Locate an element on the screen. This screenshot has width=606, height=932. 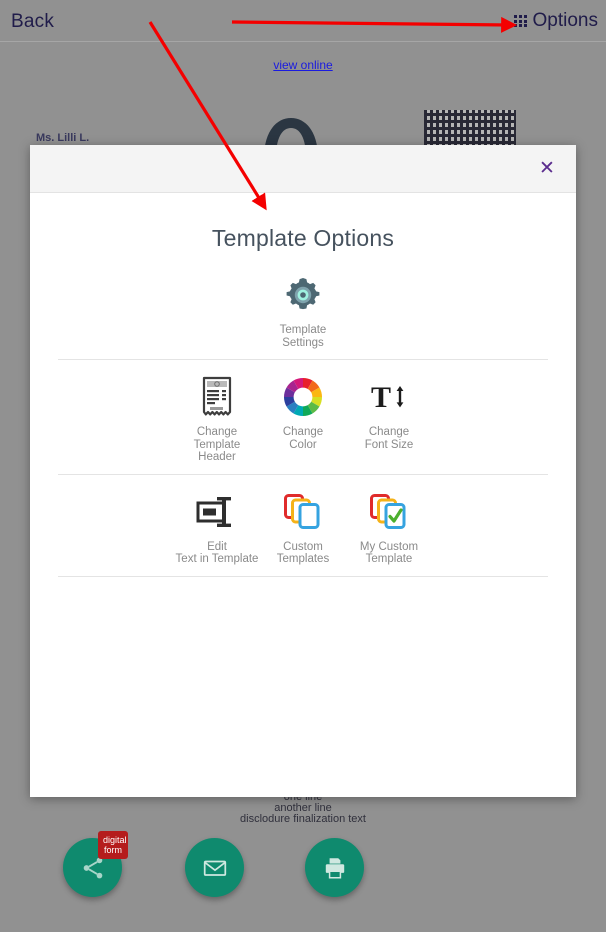
option-change-color: Change Color is located at coordinates (303, 412).